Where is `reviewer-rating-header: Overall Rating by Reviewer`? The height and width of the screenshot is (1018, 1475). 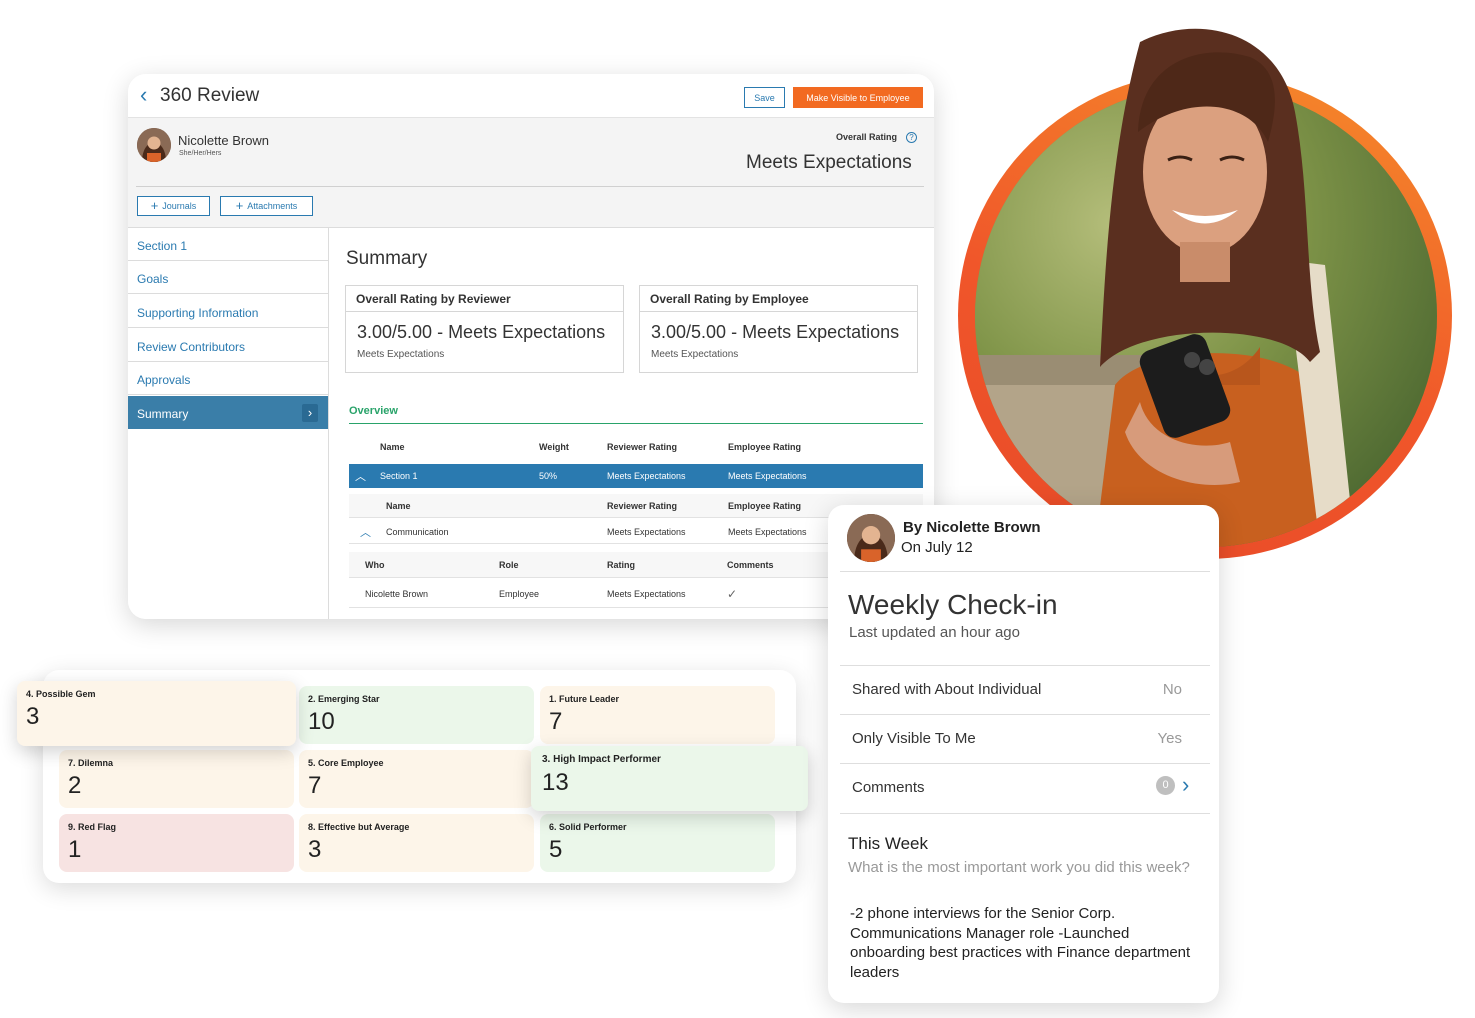
reviewer-rating-header: Overall Rating by Reviewer is located at coordinates (484, 299).